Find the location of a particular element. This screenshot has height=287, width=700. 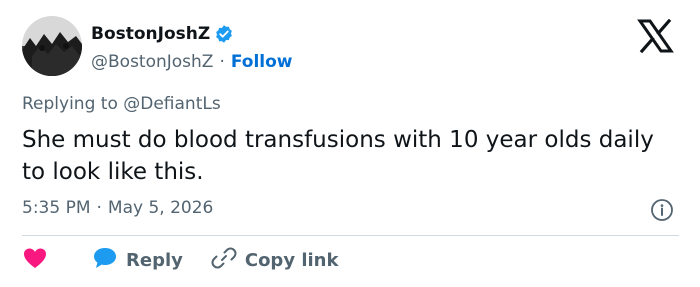

action-bar: Reply Copy link is located at coordinates (180, 260).